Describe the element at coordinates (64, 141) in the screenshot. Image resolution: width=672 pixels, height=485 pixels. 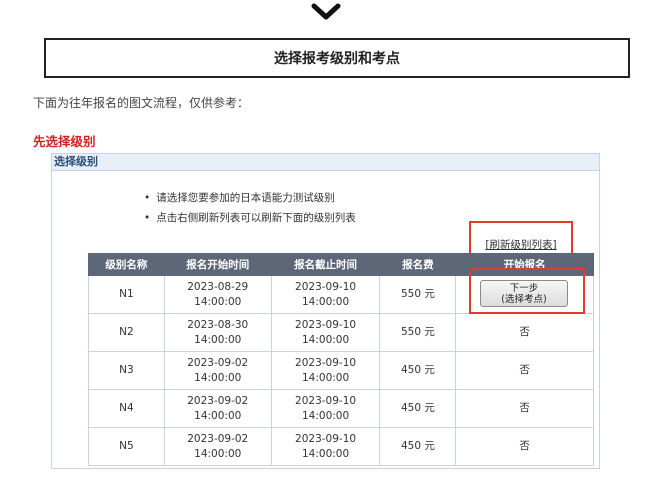
I see `section-title: 先选择级别` at that location.